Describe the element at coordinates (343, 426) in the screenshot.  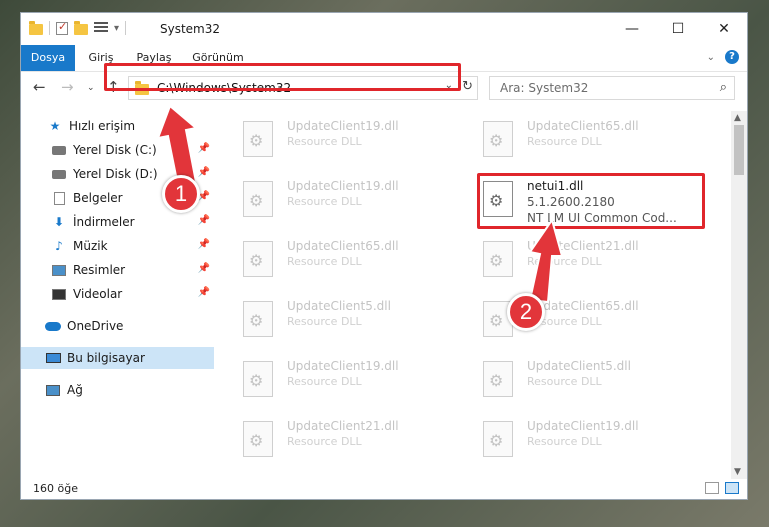
I see `file-name: UpdateClient21.dll` at that location.